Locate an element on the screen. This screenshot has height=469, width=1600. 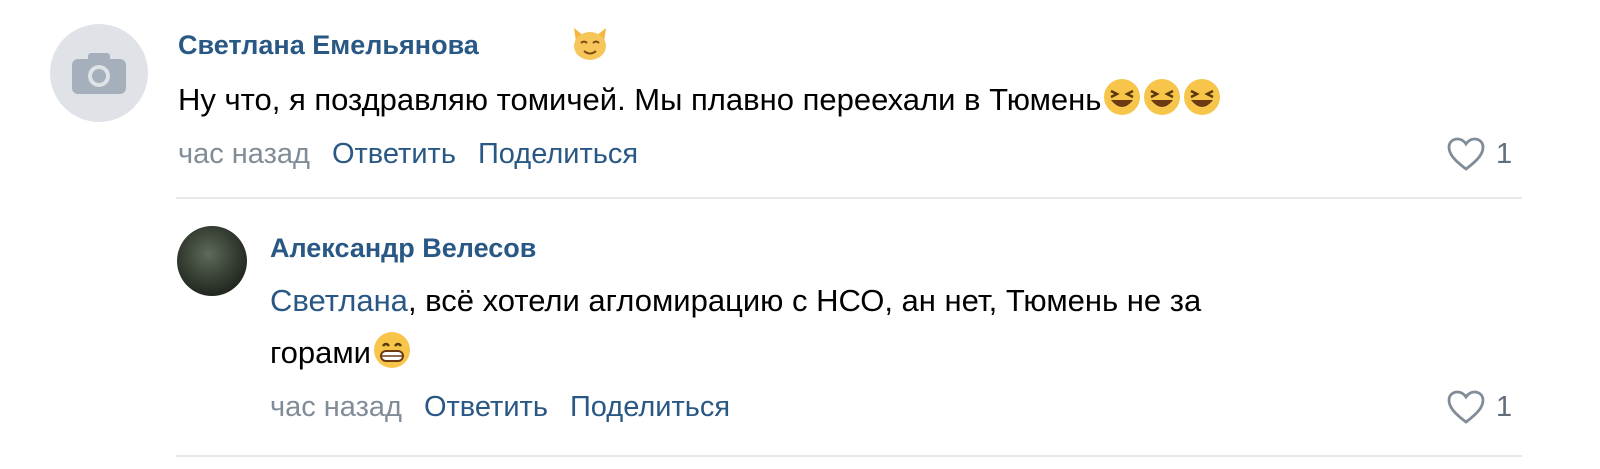
camera-icon is located at coordinates (99, 73).